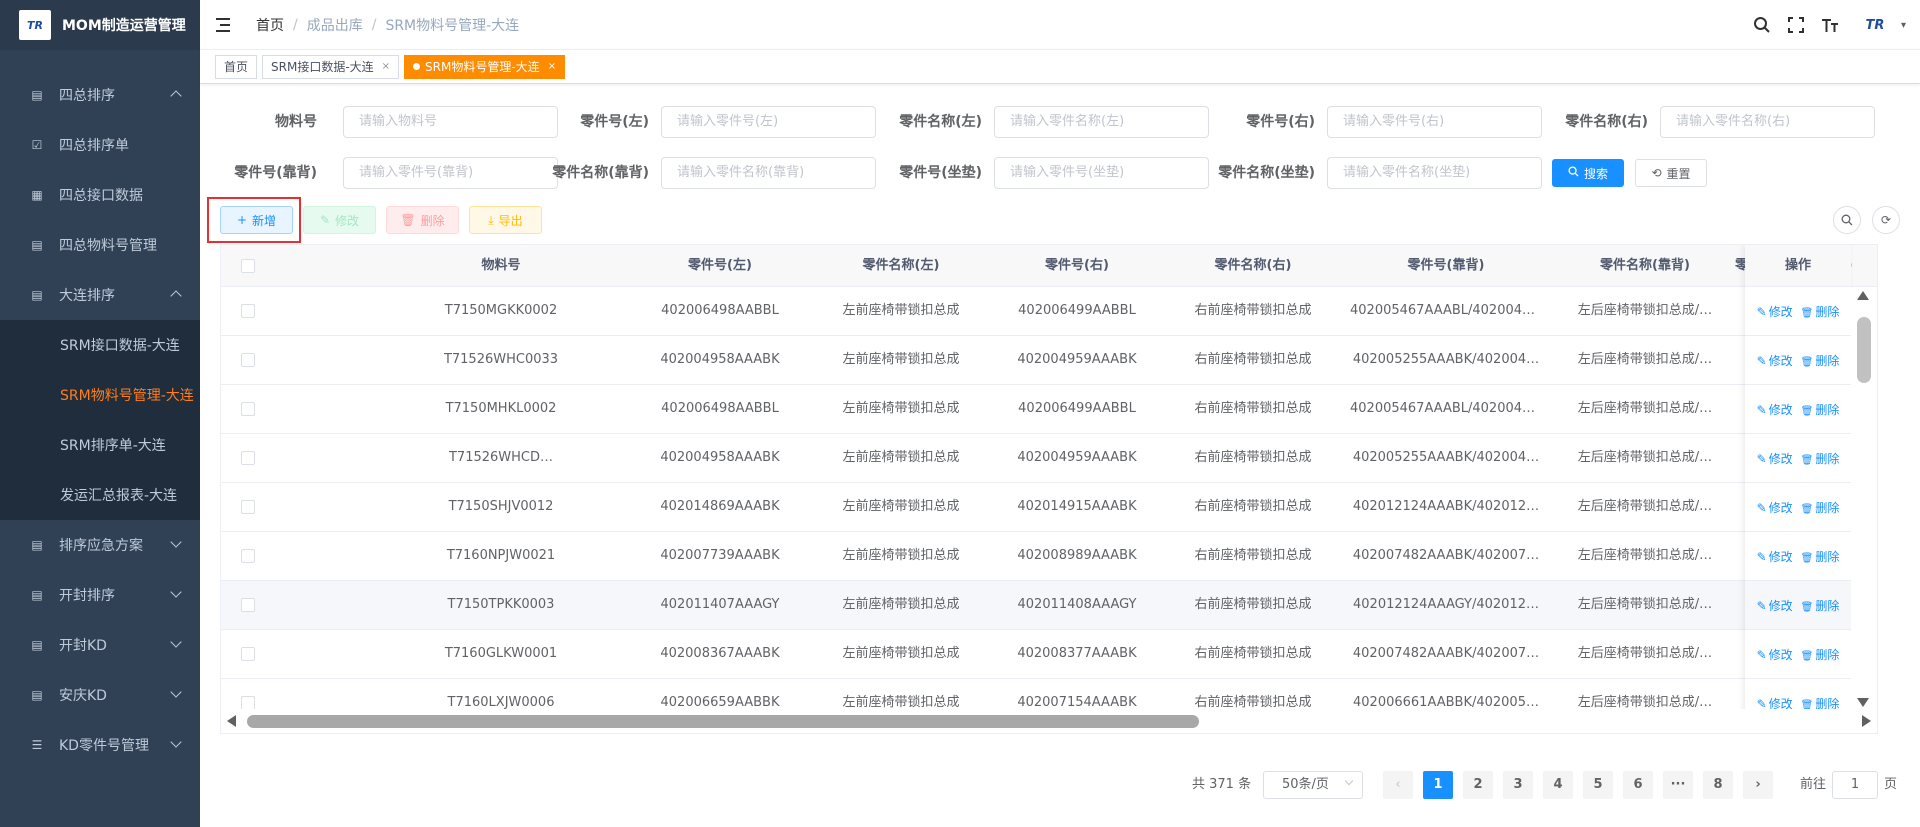 This screenshot has height=827, width=1920. Describe the element at coordinates (100, 345) in the screenshot. I see `sidebar-item: SRM接口数据-大连` at that location.